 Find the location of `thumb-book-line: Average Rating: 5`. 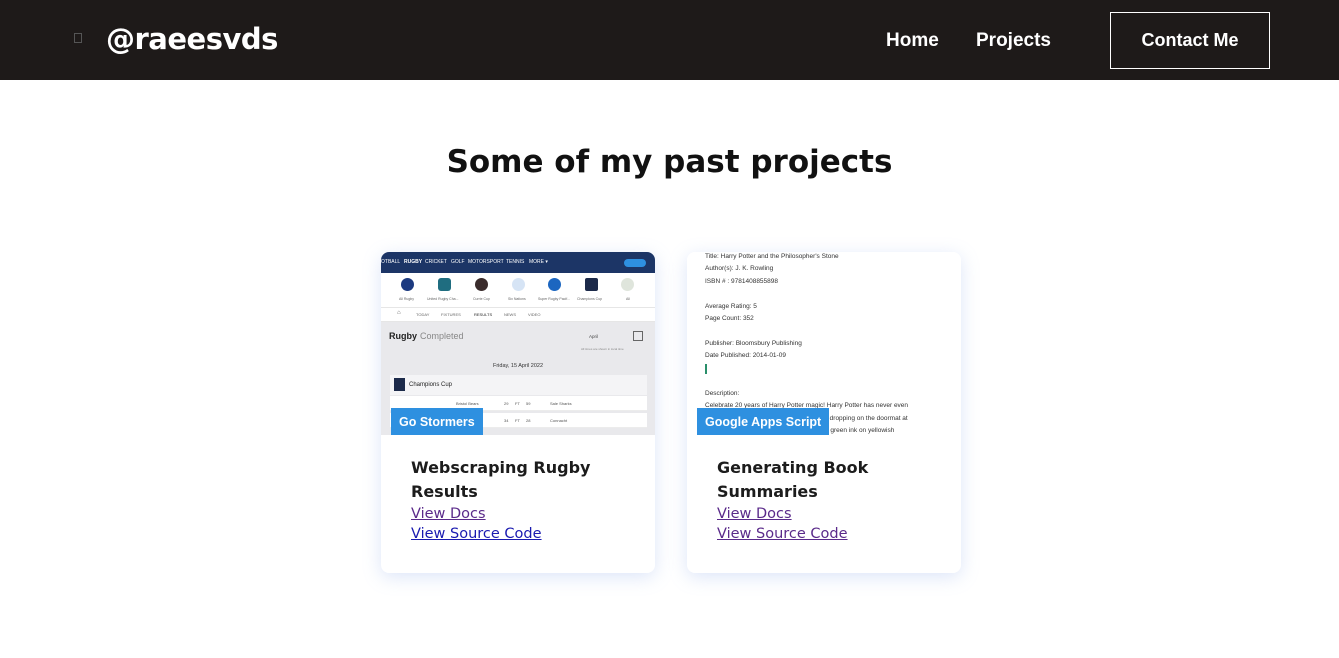

thumb-book-line: Average Rating: 5 is located at coordinates (731, 306).